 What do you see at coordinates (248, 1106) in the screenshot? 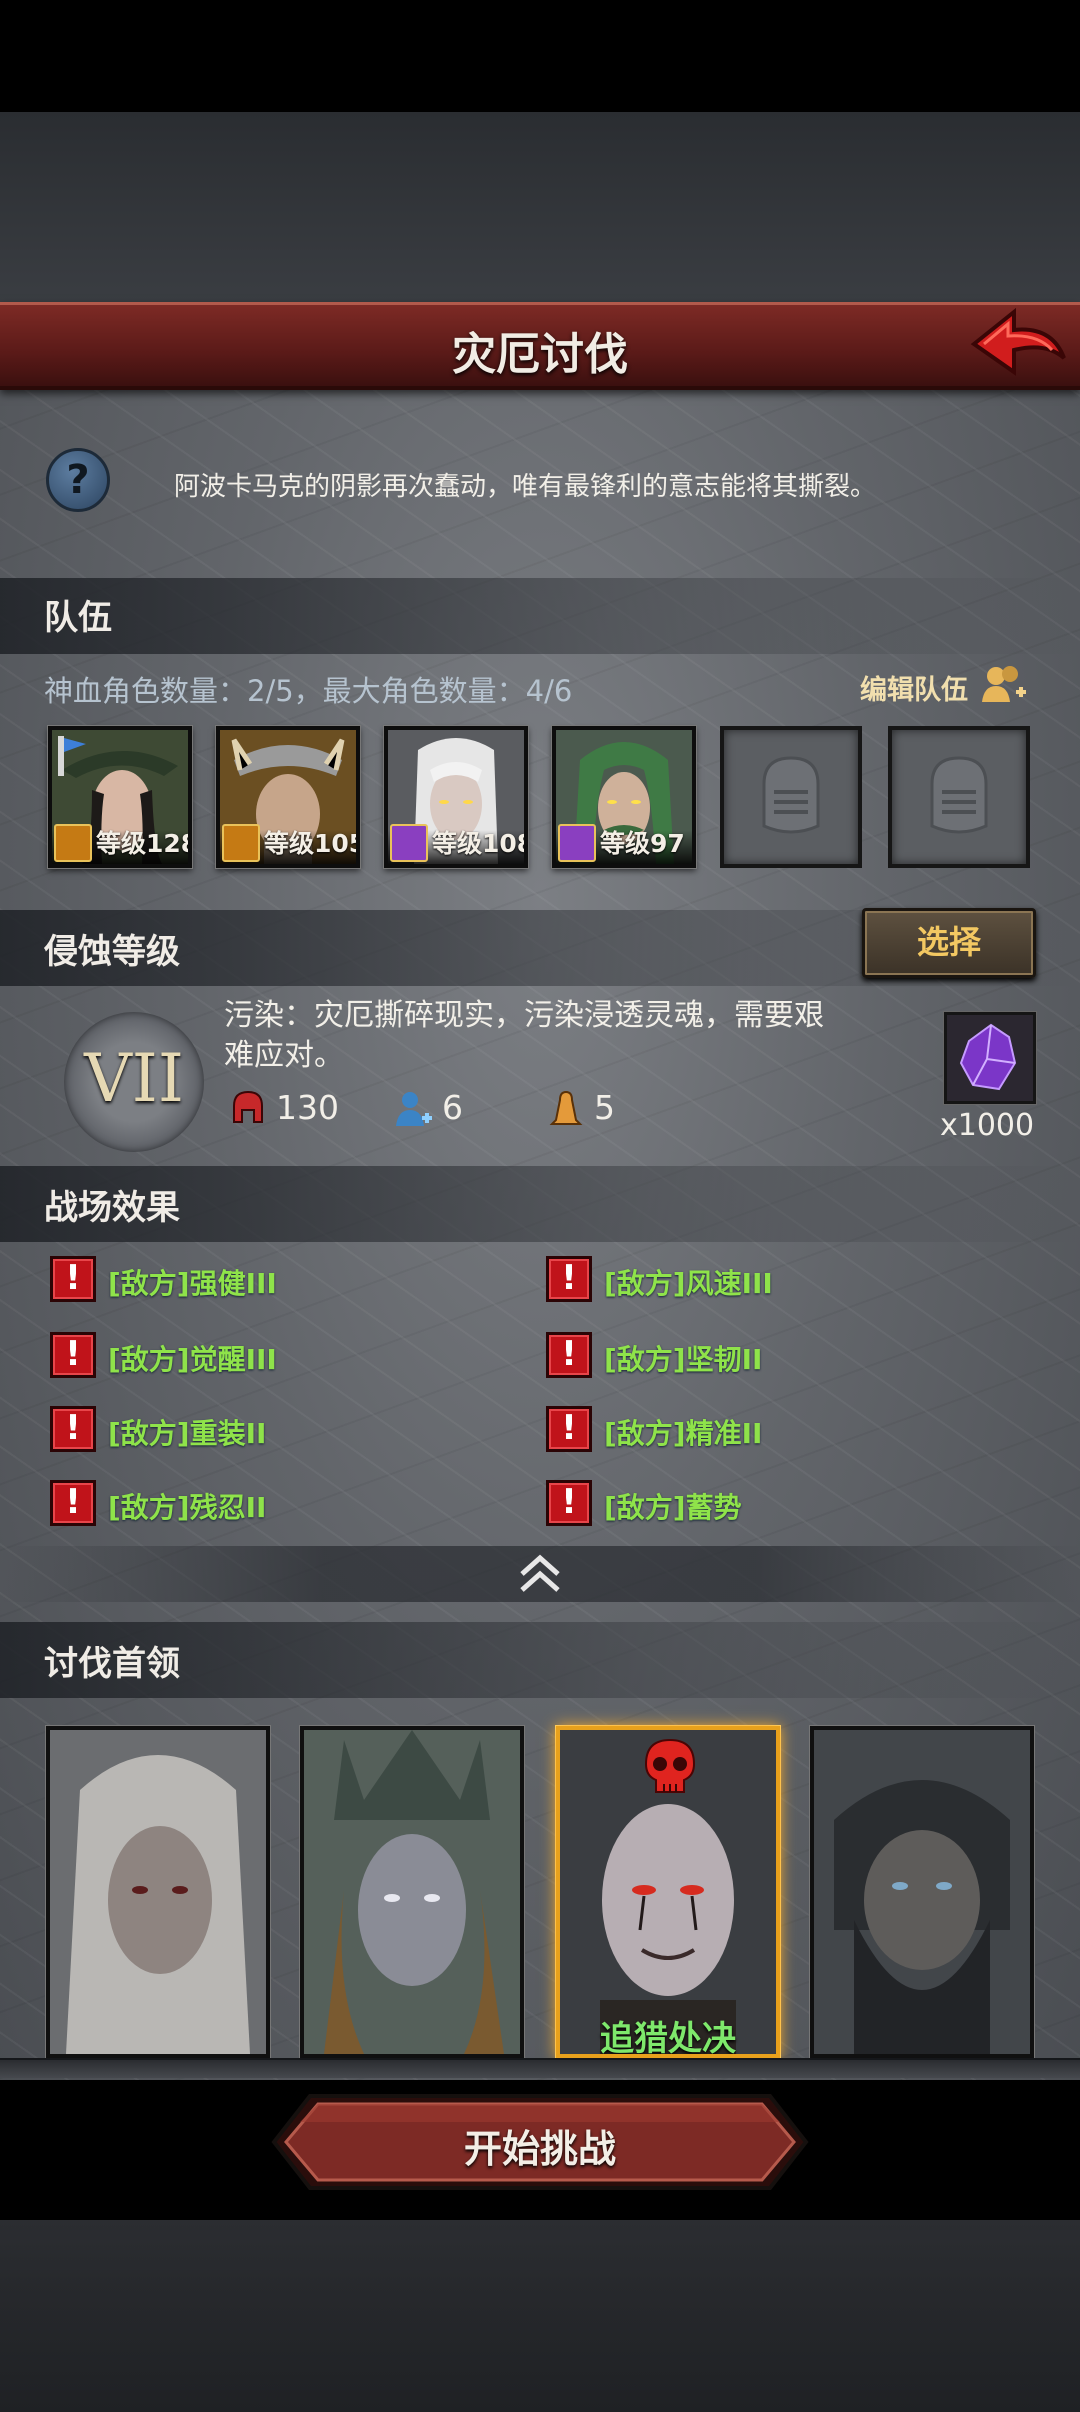
I see `helmet-icon` at bounding box center [248, 1106].